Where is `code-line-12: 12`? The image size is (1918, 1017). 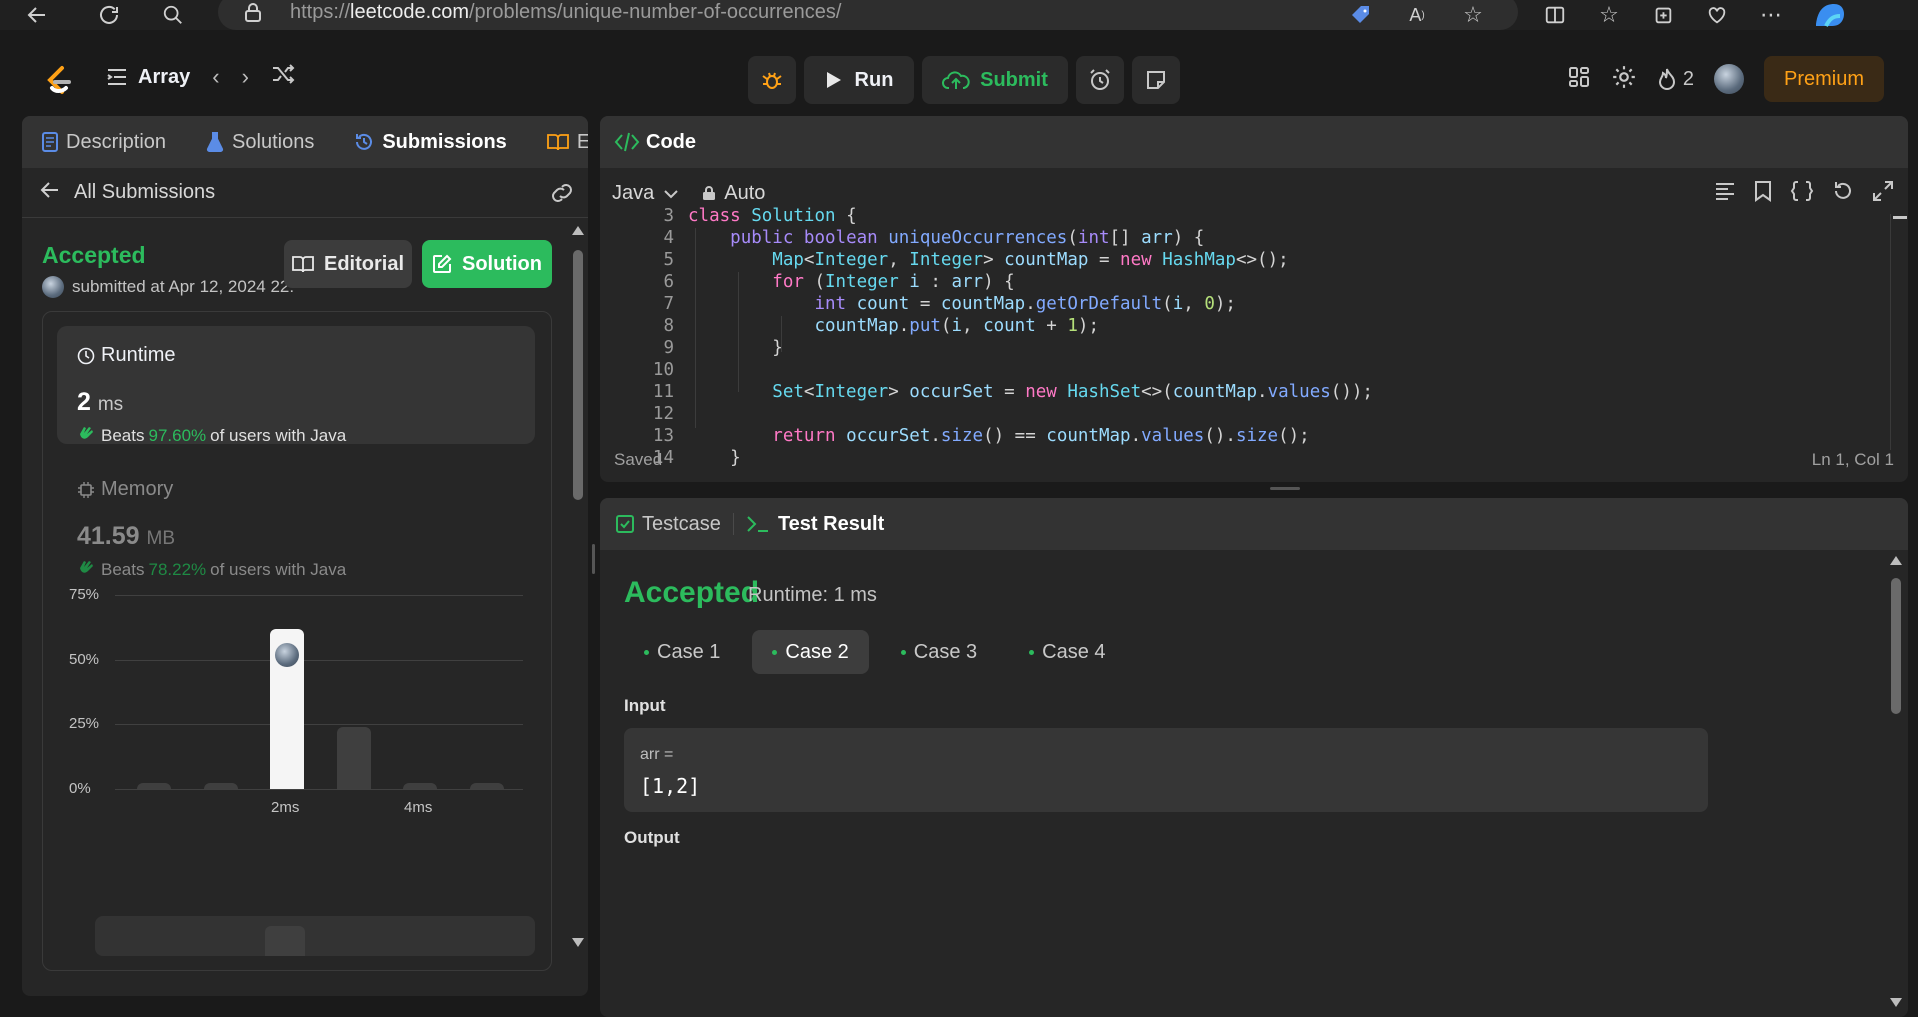 code-line-12: 12 is located at coordinates (637, 415).